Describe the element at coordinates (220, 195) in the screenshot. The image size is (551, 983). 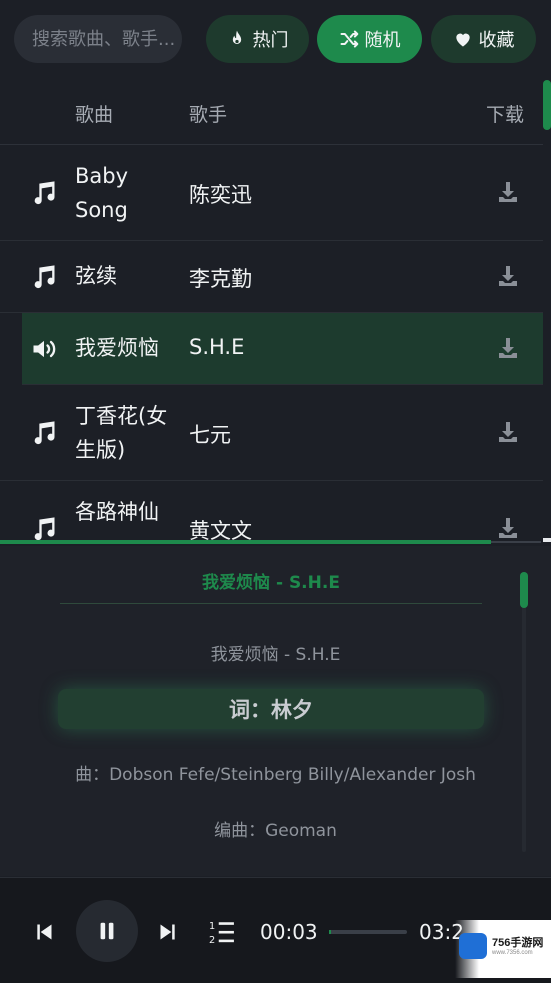
I see `song-singer: 陈奕迅` at that location.